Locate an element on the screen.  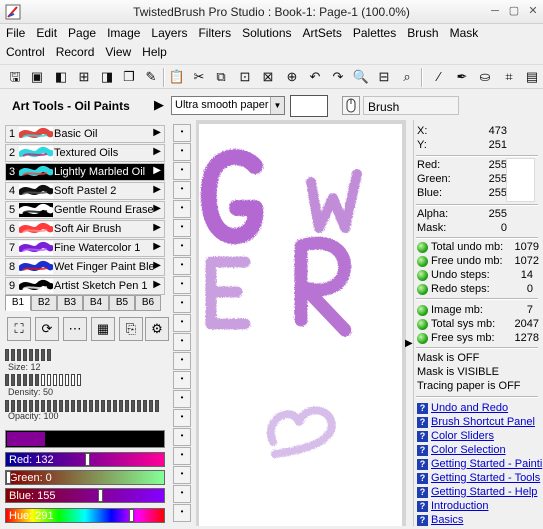
hue-slider: Hue: 291 is located at coordinates (85, 515).